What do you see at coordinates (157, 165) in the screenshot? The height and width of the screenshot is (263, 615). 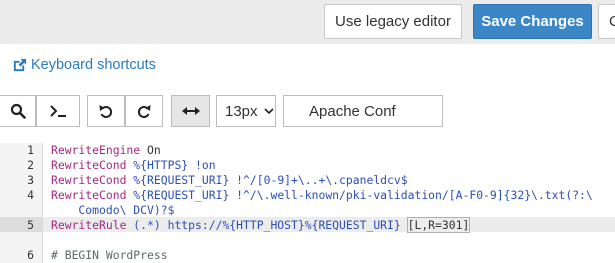 I see `variable: %{HTTPS}` at bounding box center [157, 165].